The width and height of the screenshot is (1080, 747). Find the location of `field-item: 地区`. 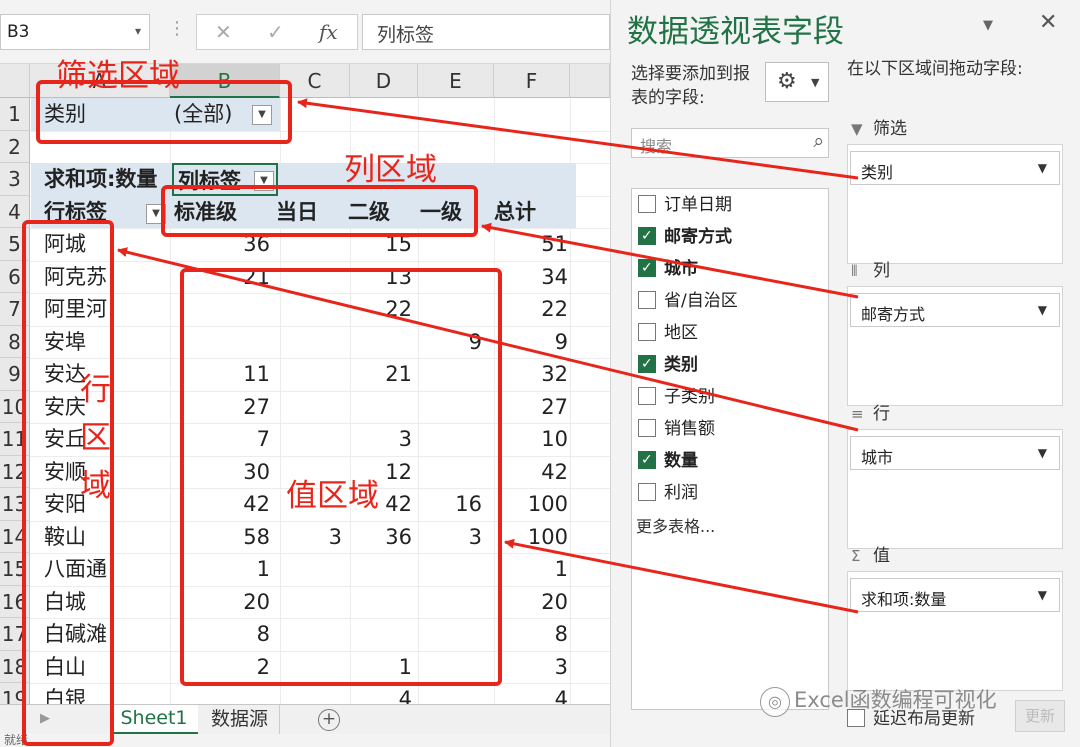

field-item: 地区 is located at coordinates (668, 333).